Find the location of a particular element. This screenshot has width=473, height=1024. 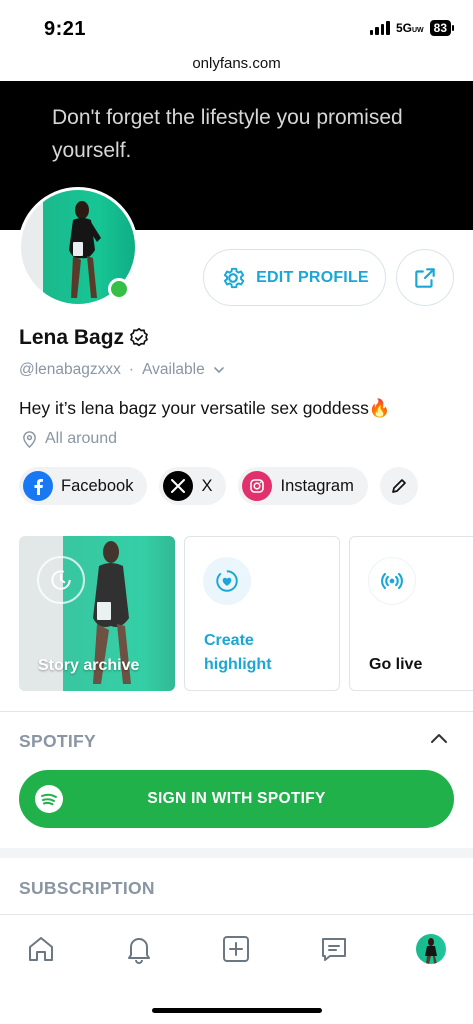

edit-profile-button: EDIT PROFILE is located at coordinates (294, 277).